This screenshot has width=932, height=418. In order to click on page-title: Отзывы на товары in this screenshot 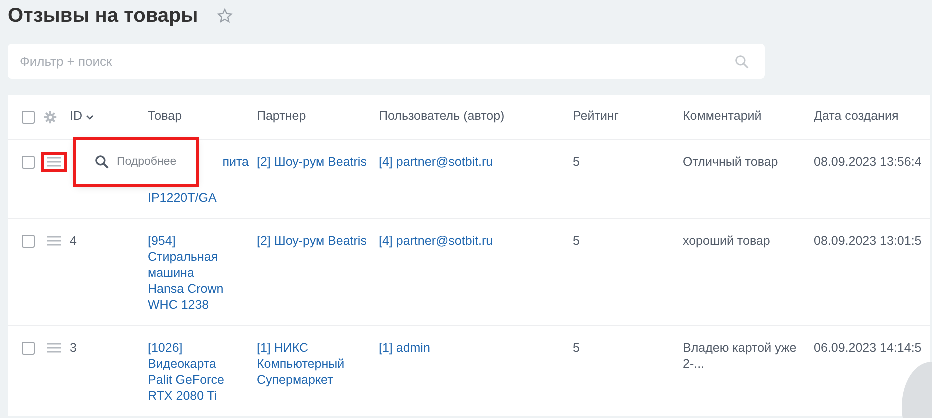, I will do `click(103, 16)`.